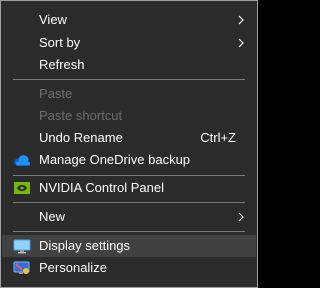 The height and width of the screenshot is (288, 320). What do you see at coordinates (81, 115) in the screenshot?
I see `menu-item-paste-shortcut-label: Paste shortcut` at bounding box center [81, 115].